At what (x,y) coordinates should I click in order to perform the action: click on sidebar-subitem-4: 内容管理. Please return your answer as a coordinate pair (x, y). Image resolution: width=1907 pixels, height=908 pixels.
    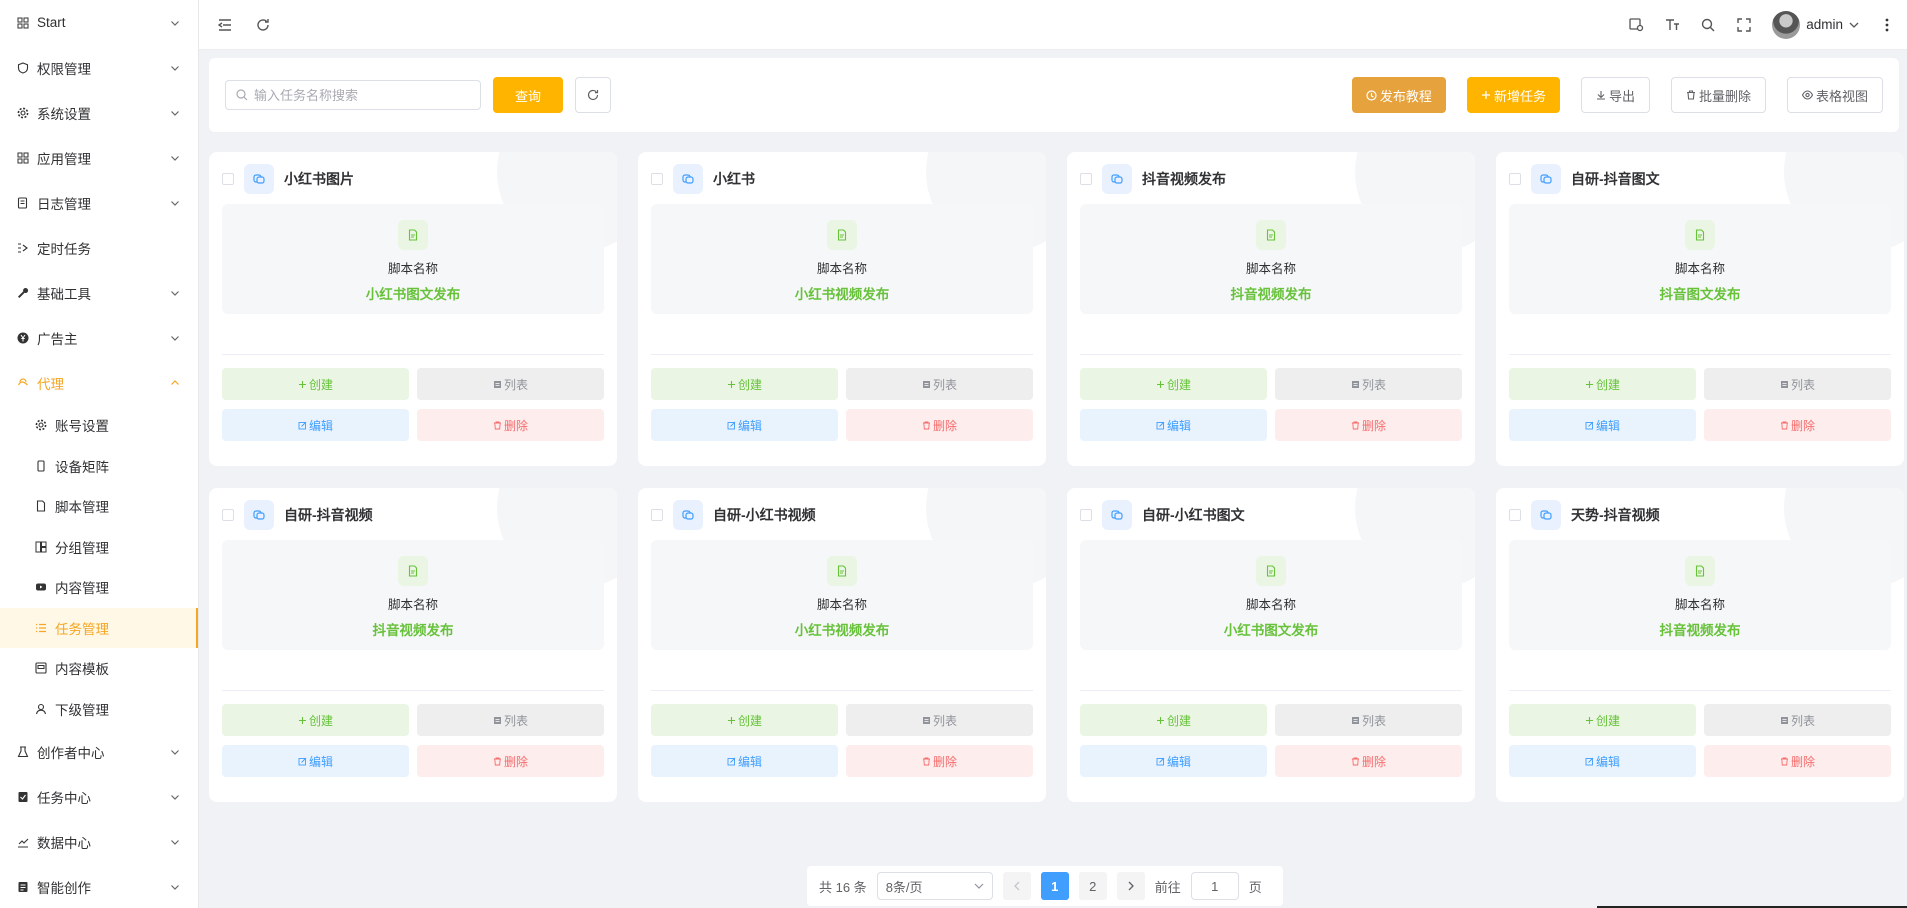
    Looking at the image, I should click on (99, 587).